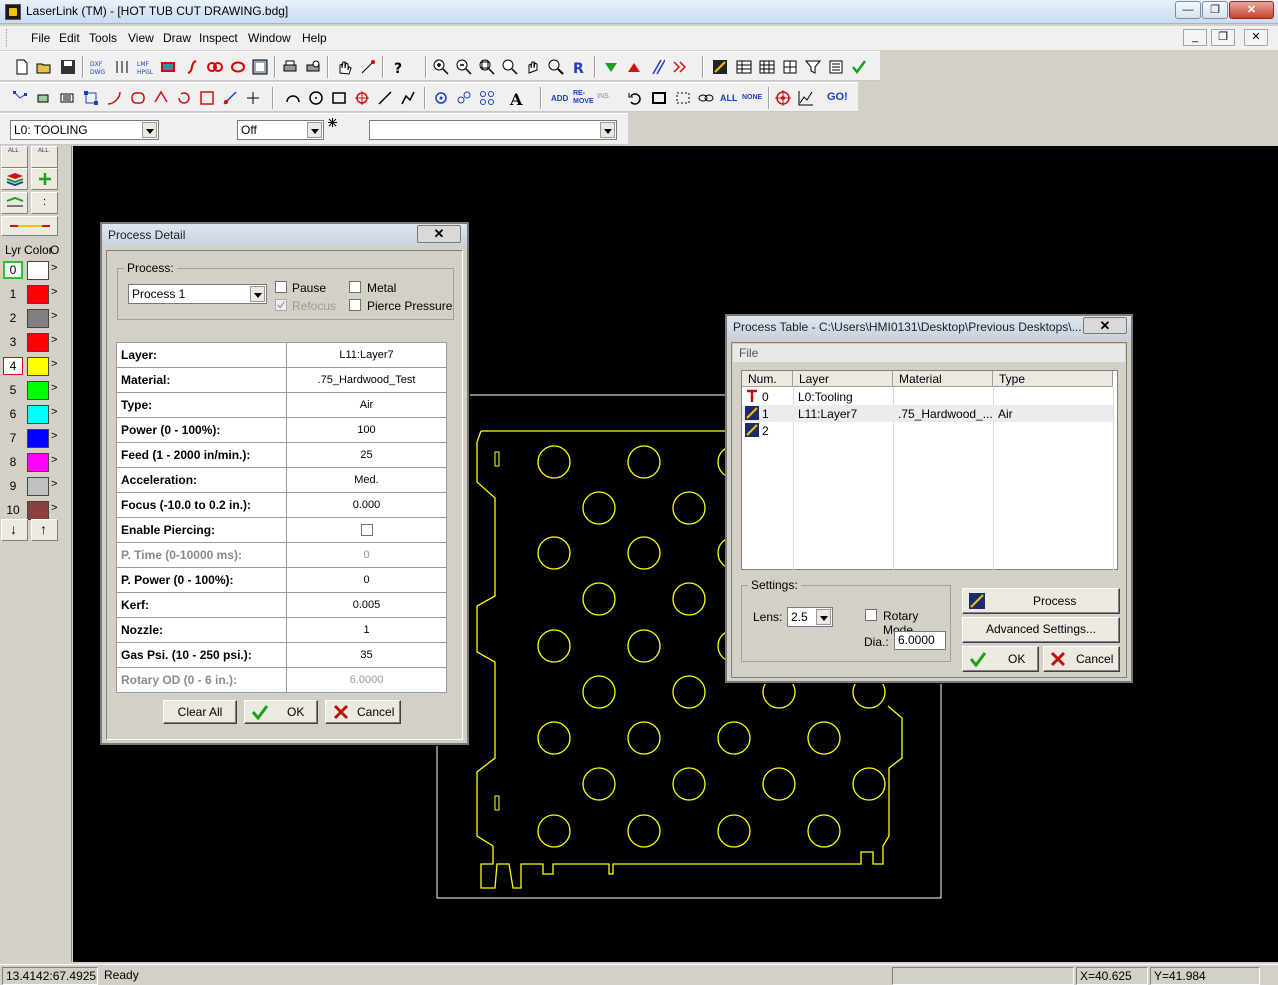 The image size is (1278, 985). Describe the element at coordinates (943, 379) in the screenshot. I see `column-material: Material` at that location.